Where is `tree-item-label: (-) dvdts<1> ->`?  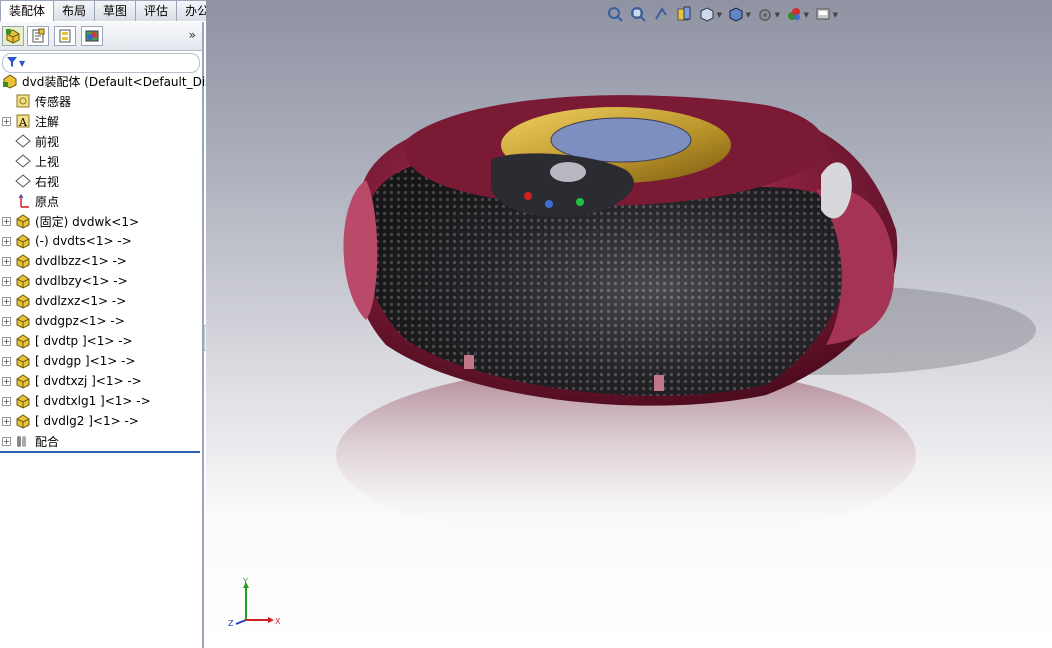 tree-item-label: (-) dvdts<1> -> is located at coordinates (83, 241).